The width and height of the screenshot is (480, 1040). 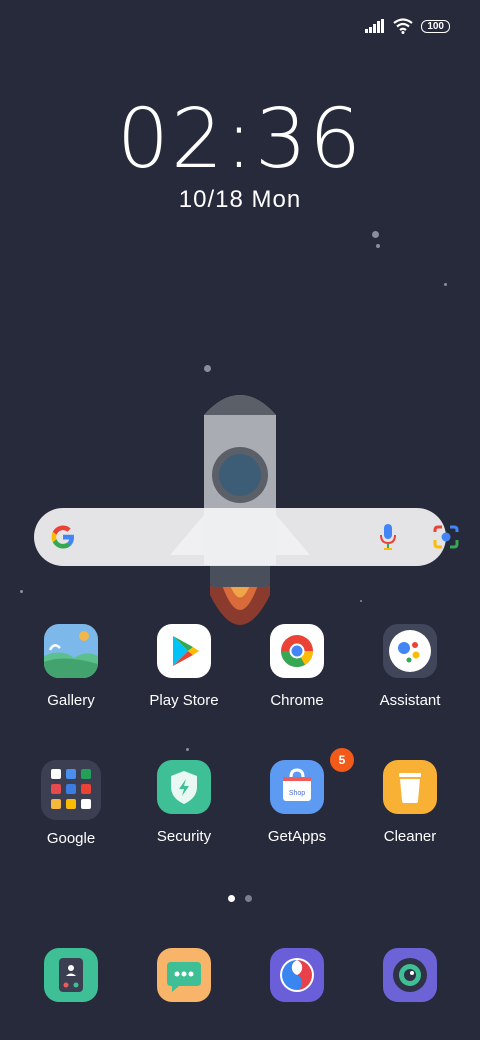 What do you see at coordinates (184, 651) in the screenshot?
I see `play-store-icon` at bounding box center [184, 651].